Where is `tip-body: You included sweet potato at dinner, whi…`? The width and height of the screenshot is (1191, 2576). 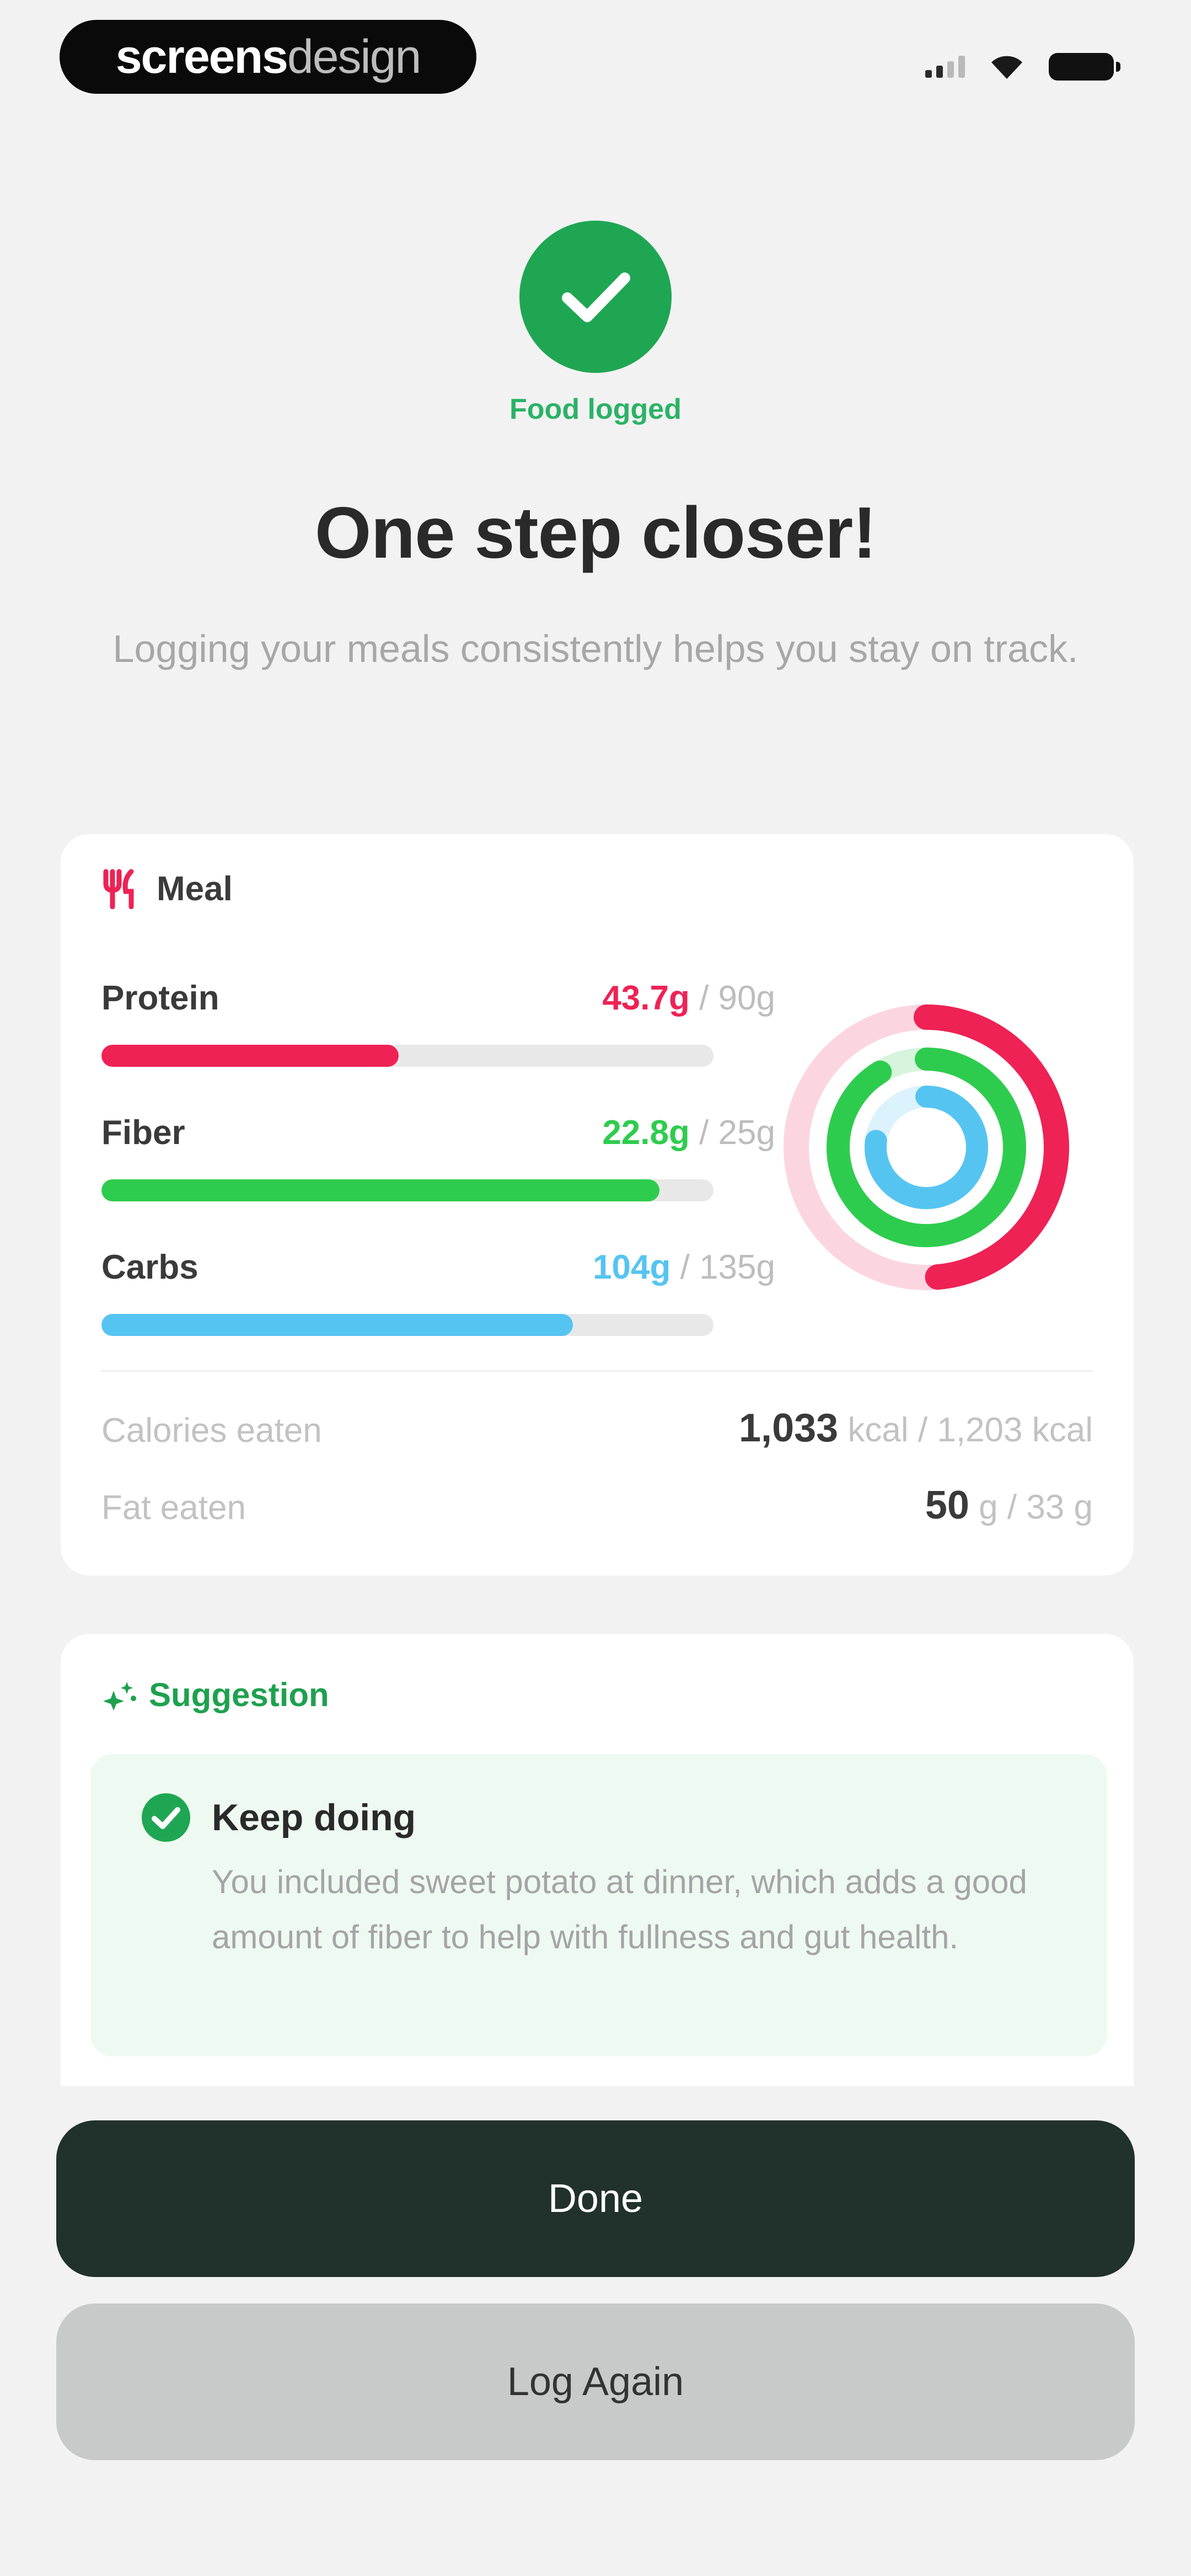
tip-body: You included sweet potato at dinner, whi… is located at coordinates (620, 1909).